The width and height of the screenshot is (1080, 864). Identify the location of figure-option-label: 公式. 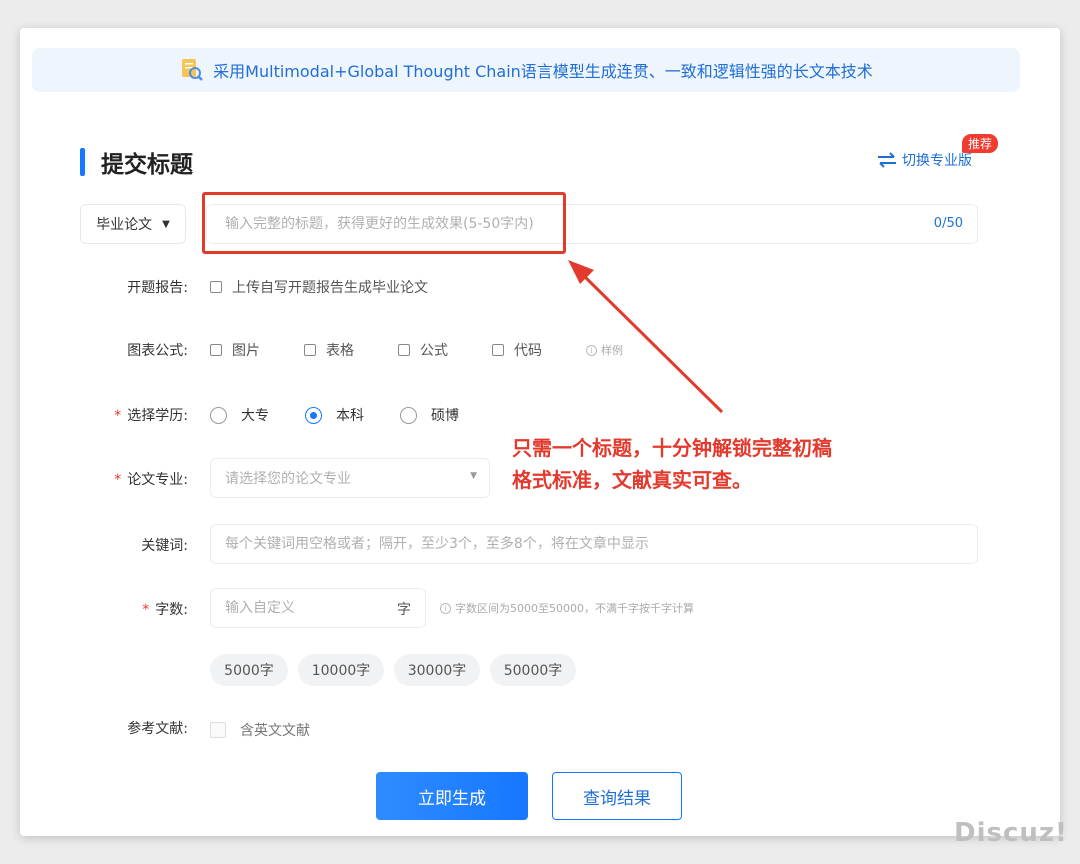
(434, 351).